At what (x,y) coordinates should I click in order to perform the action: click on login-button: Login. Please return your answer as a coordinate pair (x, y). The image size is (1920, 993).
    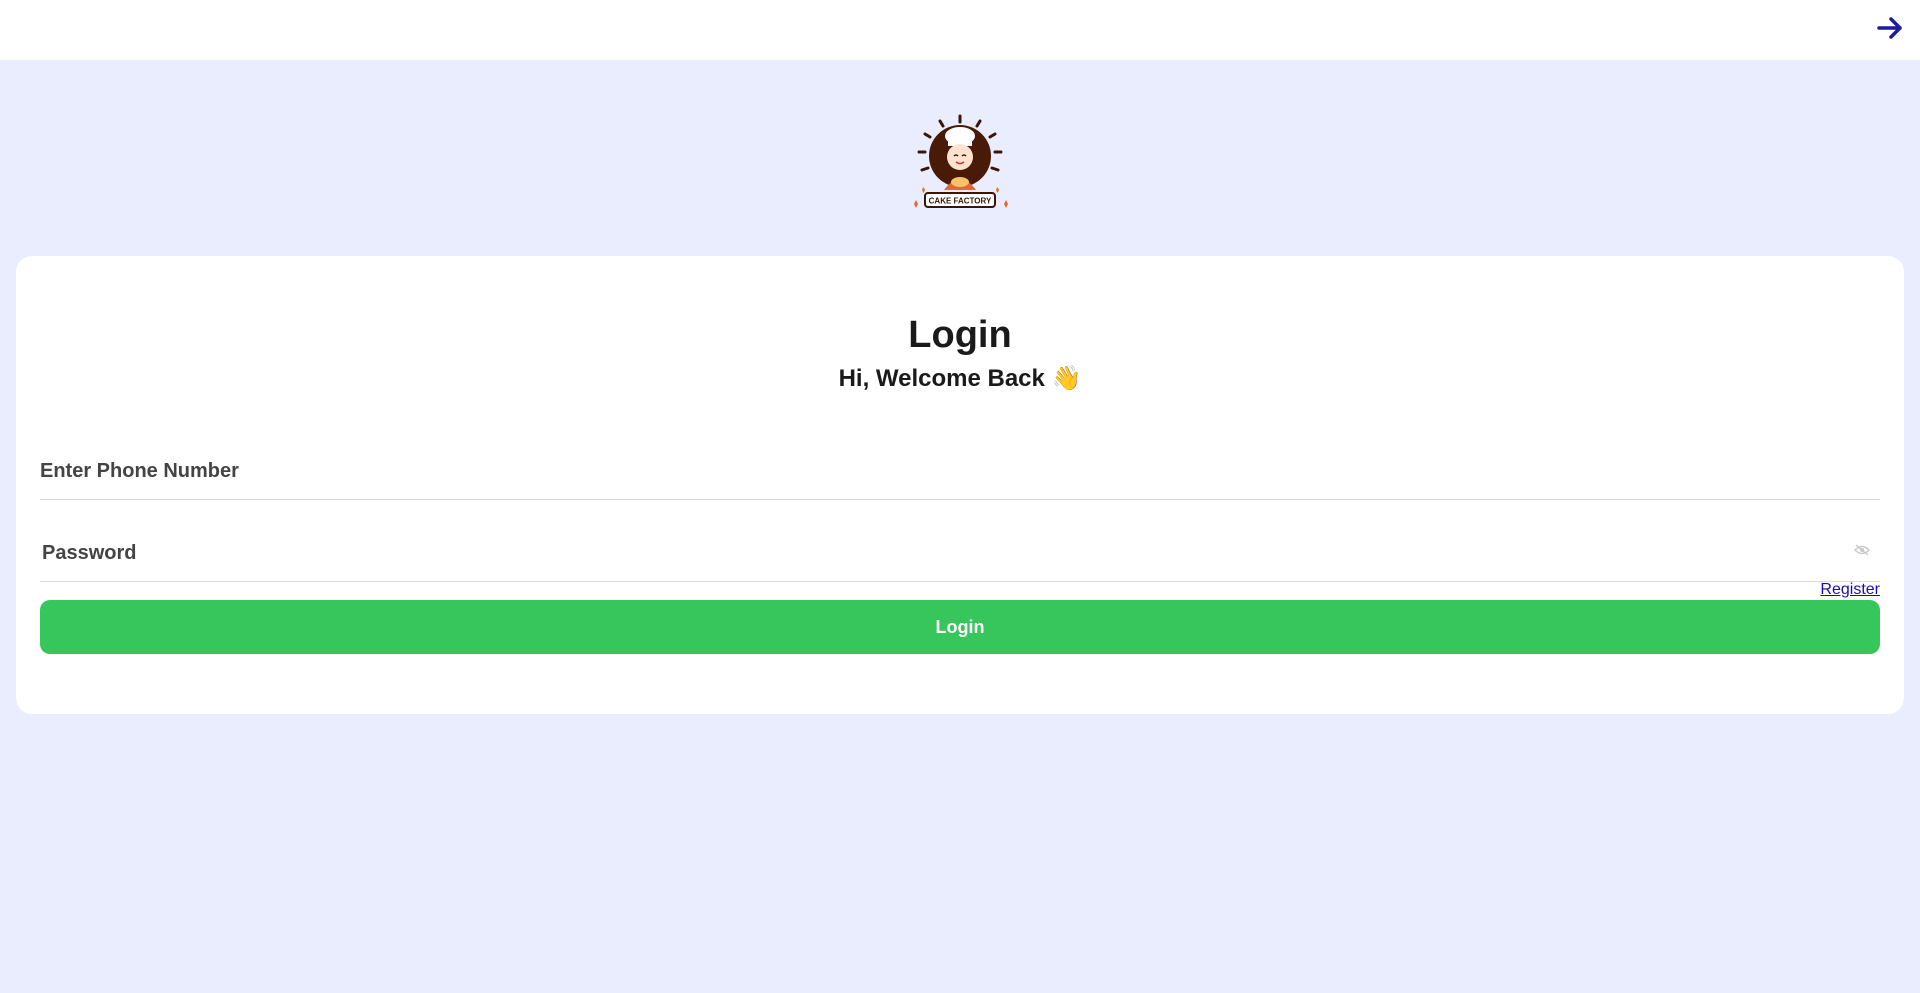
    Looking at the image, I should click on (960, 627).